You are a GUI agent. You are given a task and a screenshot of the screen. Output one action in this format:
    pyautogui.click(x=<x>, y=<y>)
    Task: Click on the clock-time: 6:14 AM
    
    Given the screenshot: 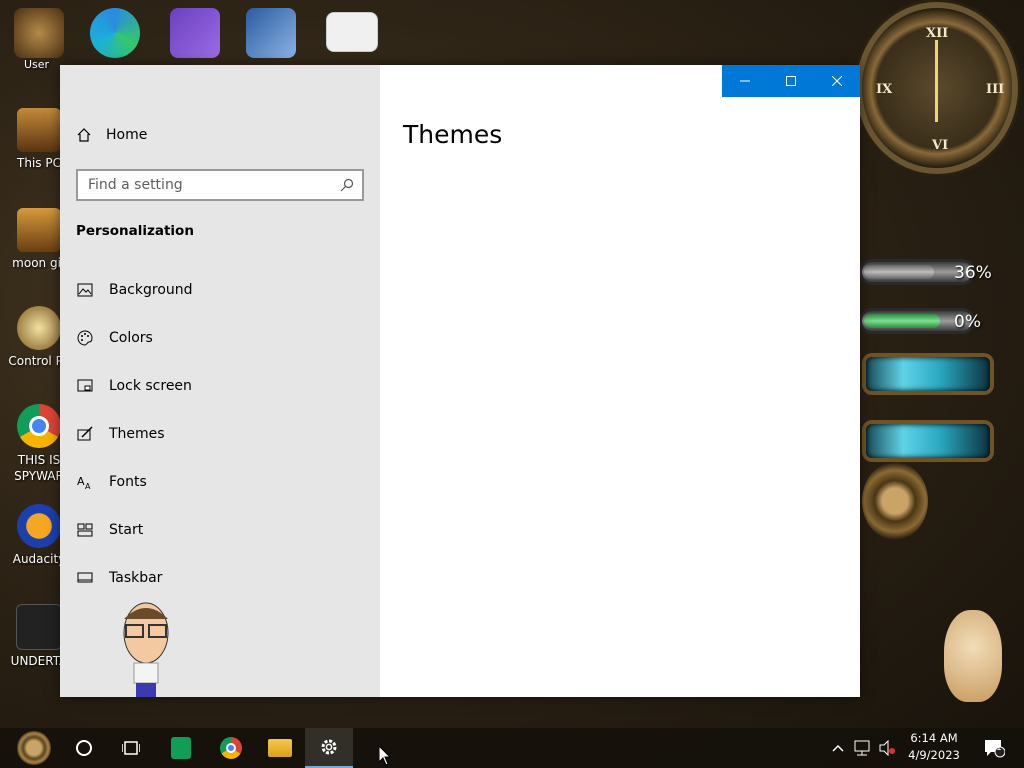 What is the action you would take?
    pyautogui.click(x=934, y=738)
    